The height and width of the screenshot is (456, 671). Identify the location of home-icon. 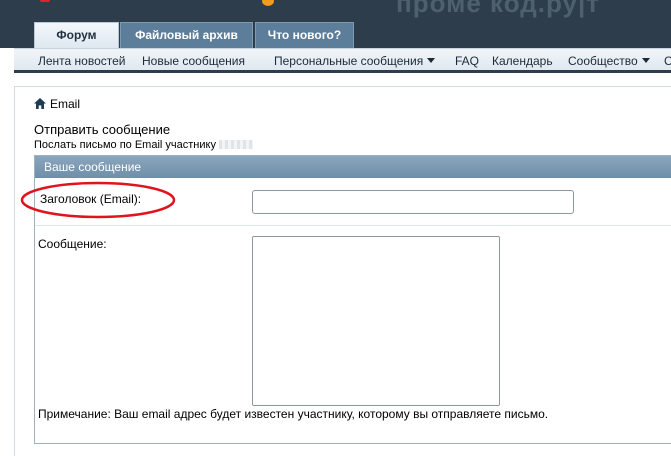
(40, 103).